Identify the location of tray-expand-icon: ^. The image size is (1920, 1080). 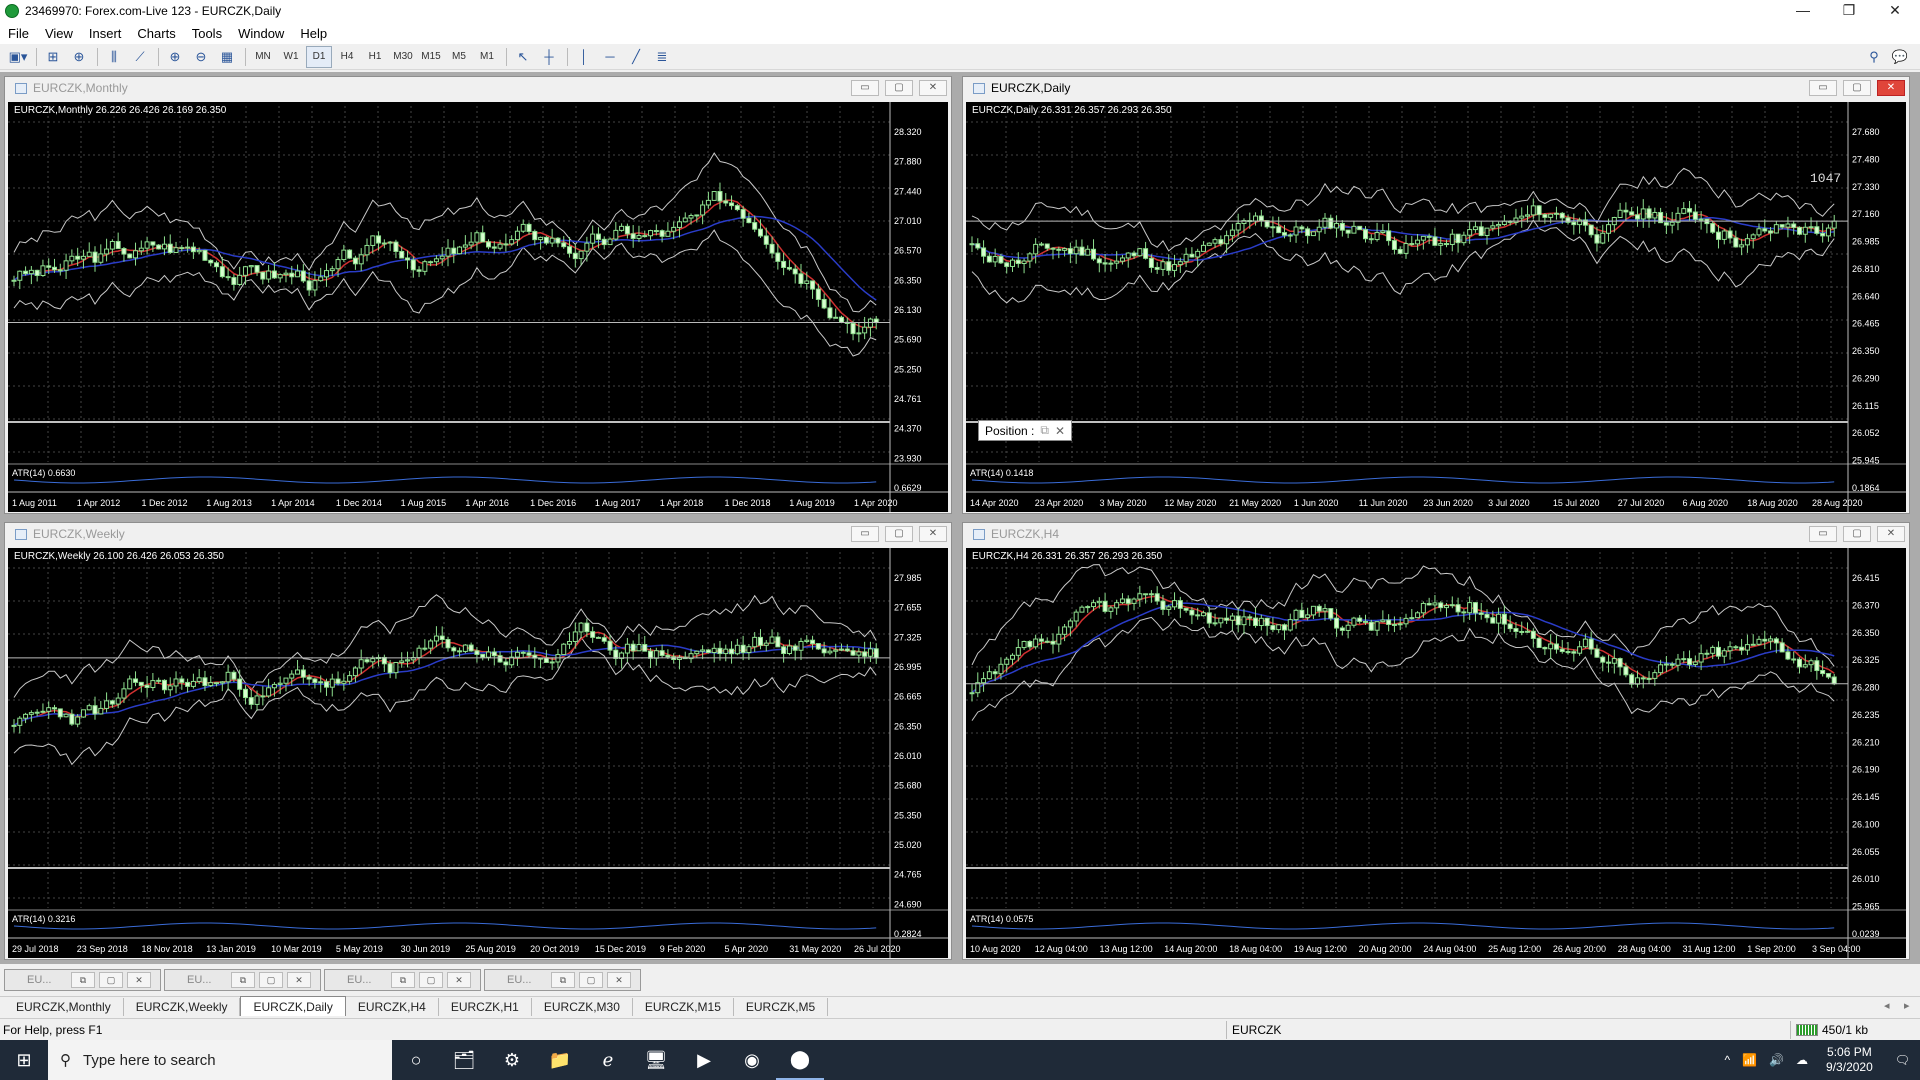
(1728, 1060).